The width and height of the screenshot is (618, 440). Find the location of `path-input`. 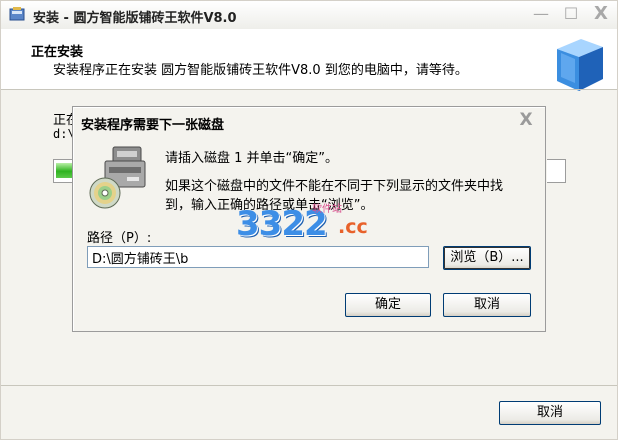

path-input is located at coordinates (258, 257).